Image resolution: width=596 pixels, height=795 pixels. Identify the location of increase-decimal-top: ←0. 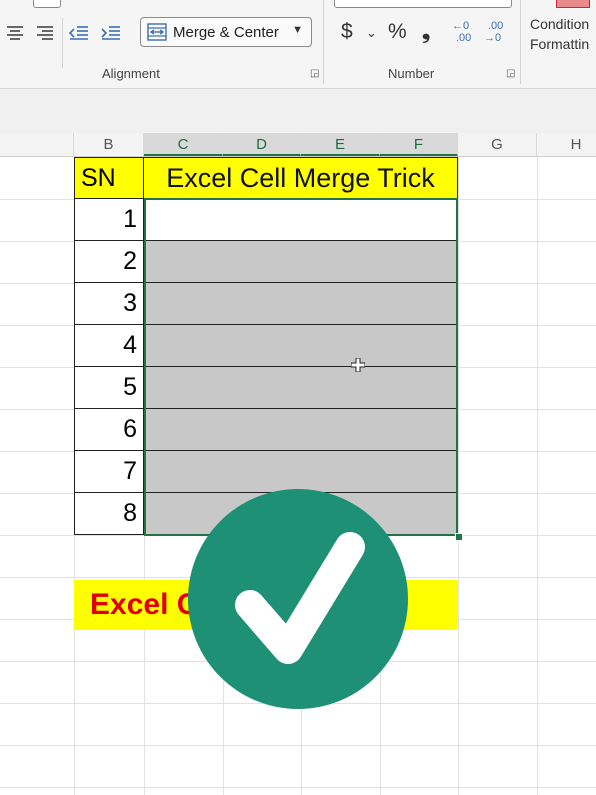
(461, 26).